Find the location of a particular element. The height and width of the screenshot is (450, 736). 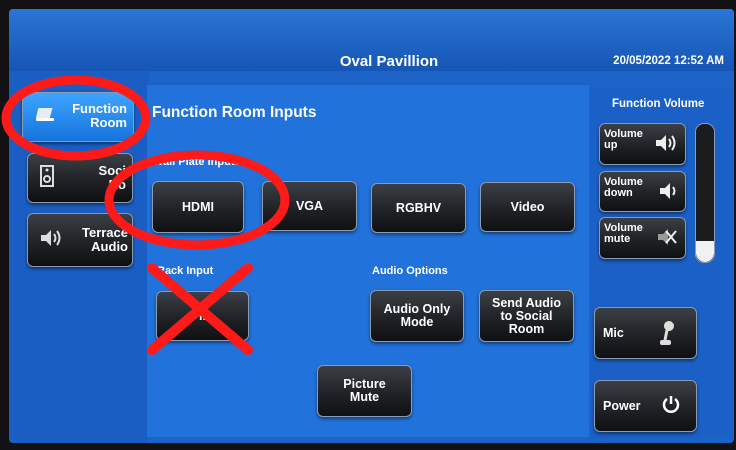

button-label: mute is located at coordinates (617, 239).